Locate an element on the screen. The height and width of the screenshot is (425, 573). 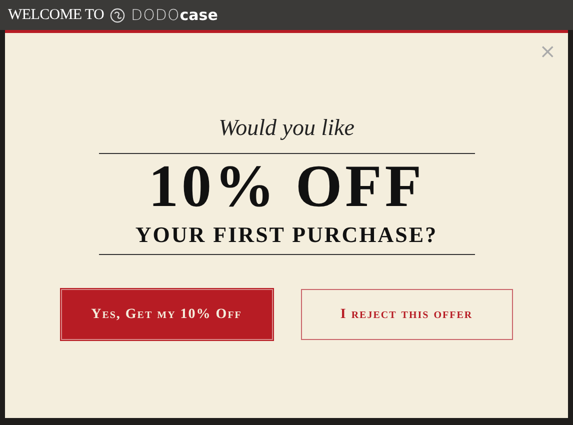
logo-icon is located at coordinates (118, 15).